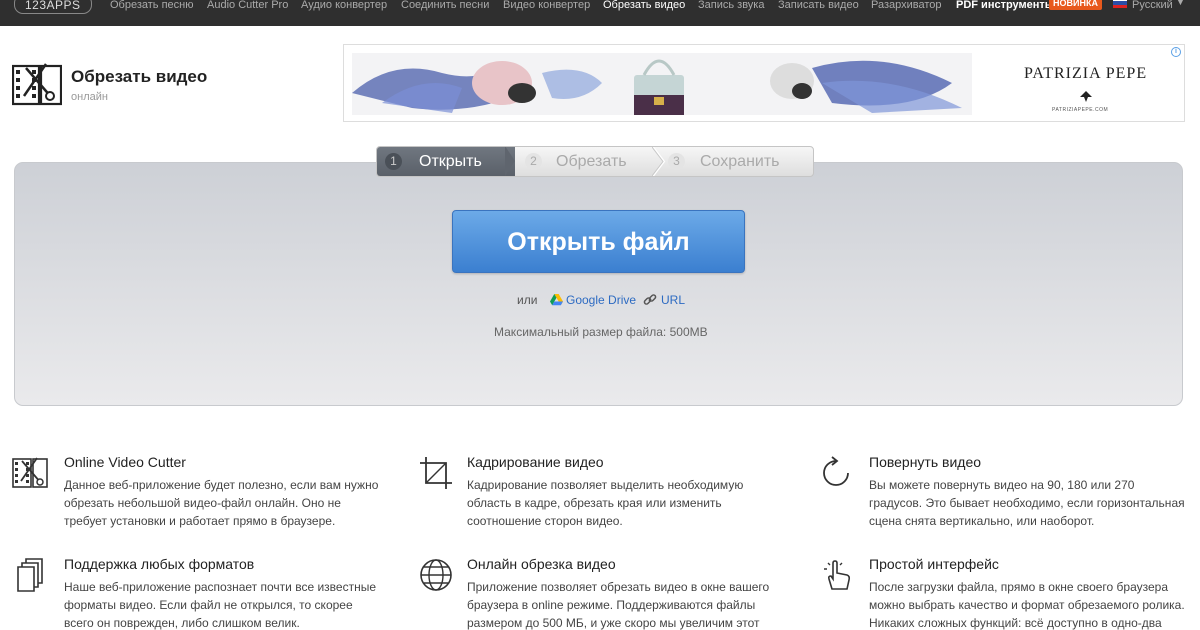  What do you see at coordinates (393, 161) in the screenshot?
I see `step-1-number: 1` at bounding box center [393, 161].